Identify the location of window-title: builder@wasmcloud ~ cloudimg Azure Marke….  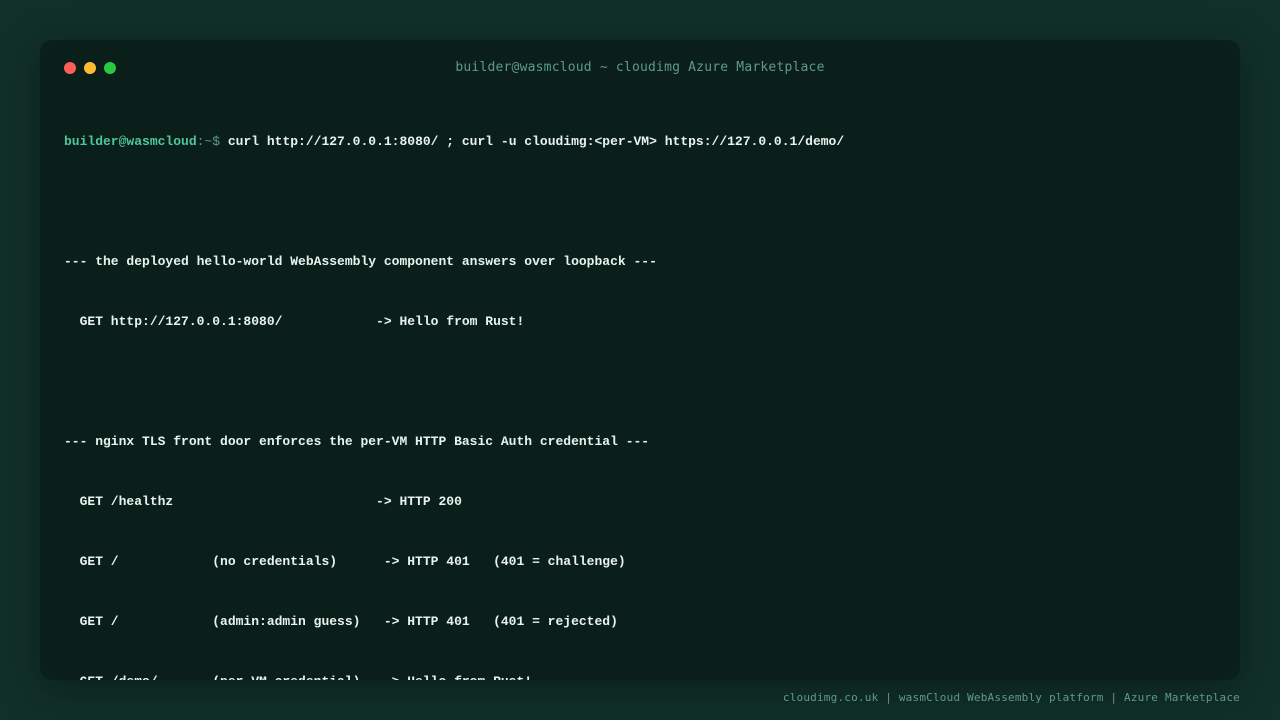
(640, 67).